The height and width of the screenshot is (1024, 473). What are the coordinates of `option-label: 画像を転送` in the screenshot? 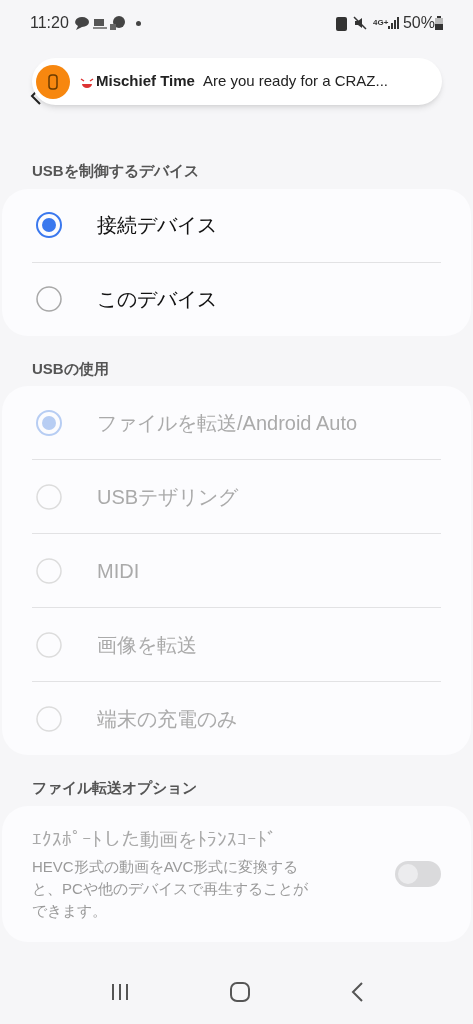 It's located at (147, 645).